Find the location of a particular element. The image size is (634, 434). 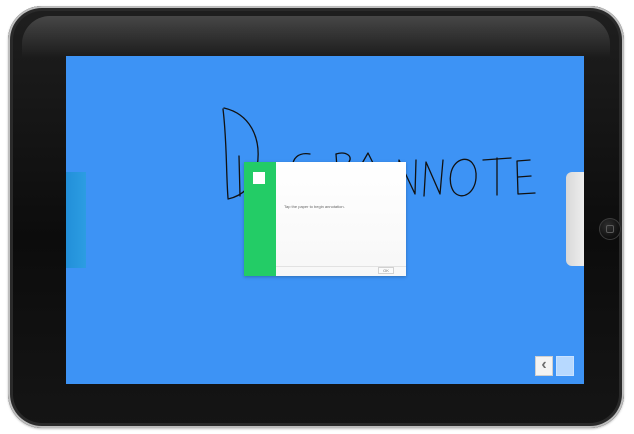

right-edge-panel is located at coordinates (575, 219).